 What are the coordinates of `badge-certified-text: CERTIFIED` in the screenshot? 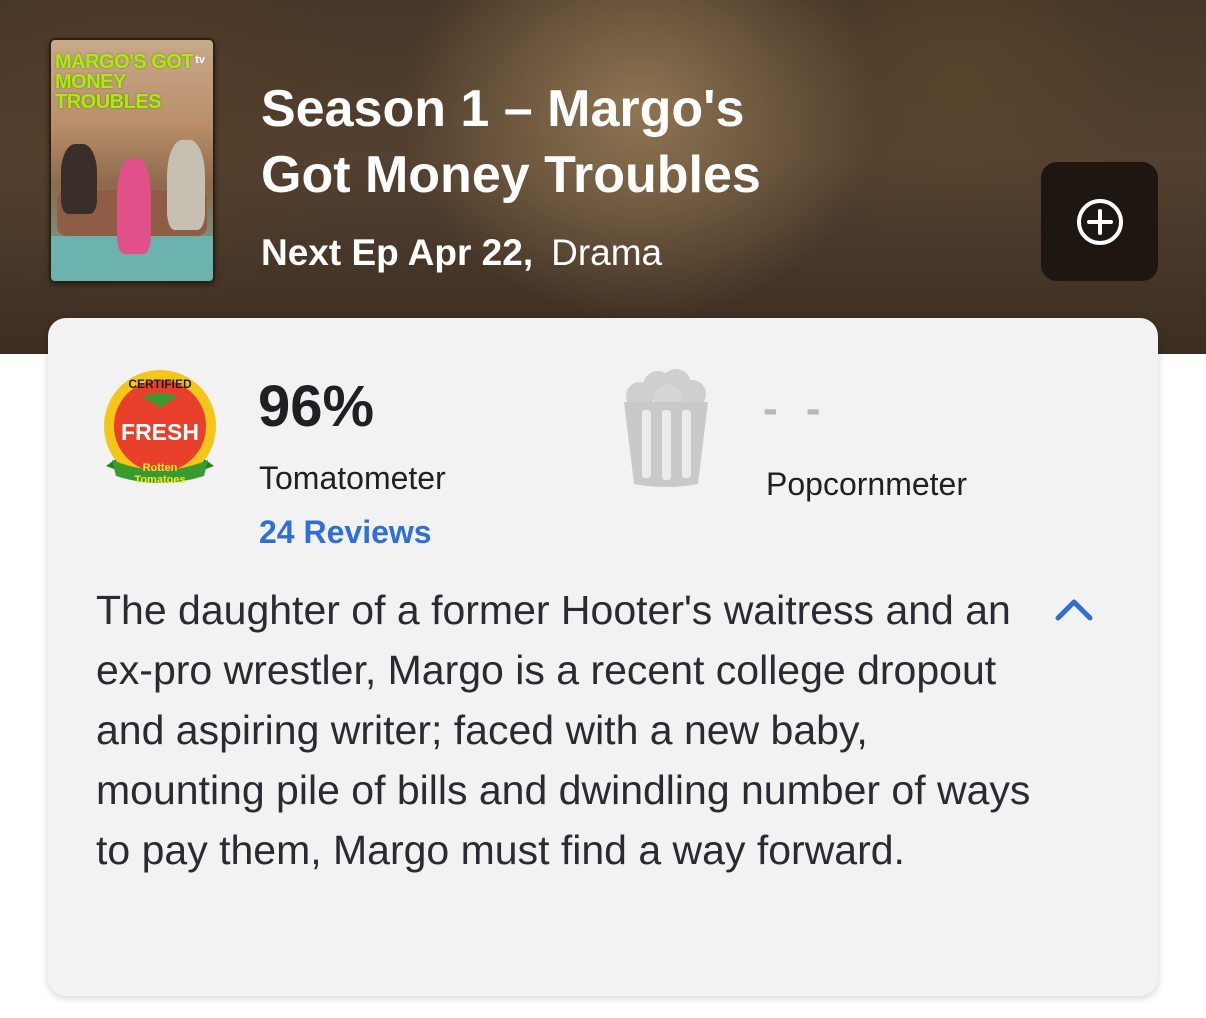 It's located at (160, 384).